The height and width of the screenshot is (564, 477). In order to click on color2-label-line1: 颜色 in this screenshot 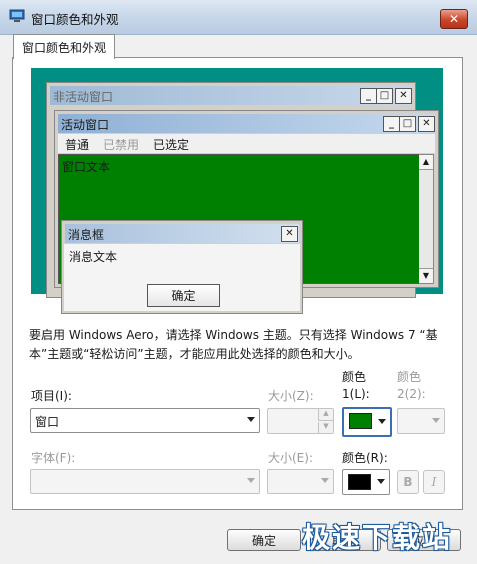, I will do `click(409, 377)`.